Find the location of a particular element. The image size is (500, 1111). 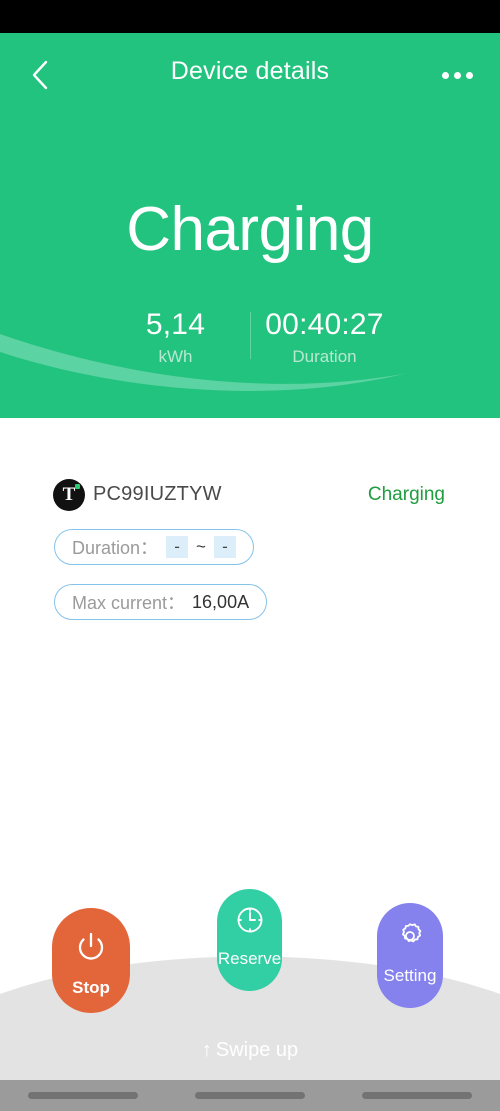

wave-decoration is located at coordinates (250, 376).